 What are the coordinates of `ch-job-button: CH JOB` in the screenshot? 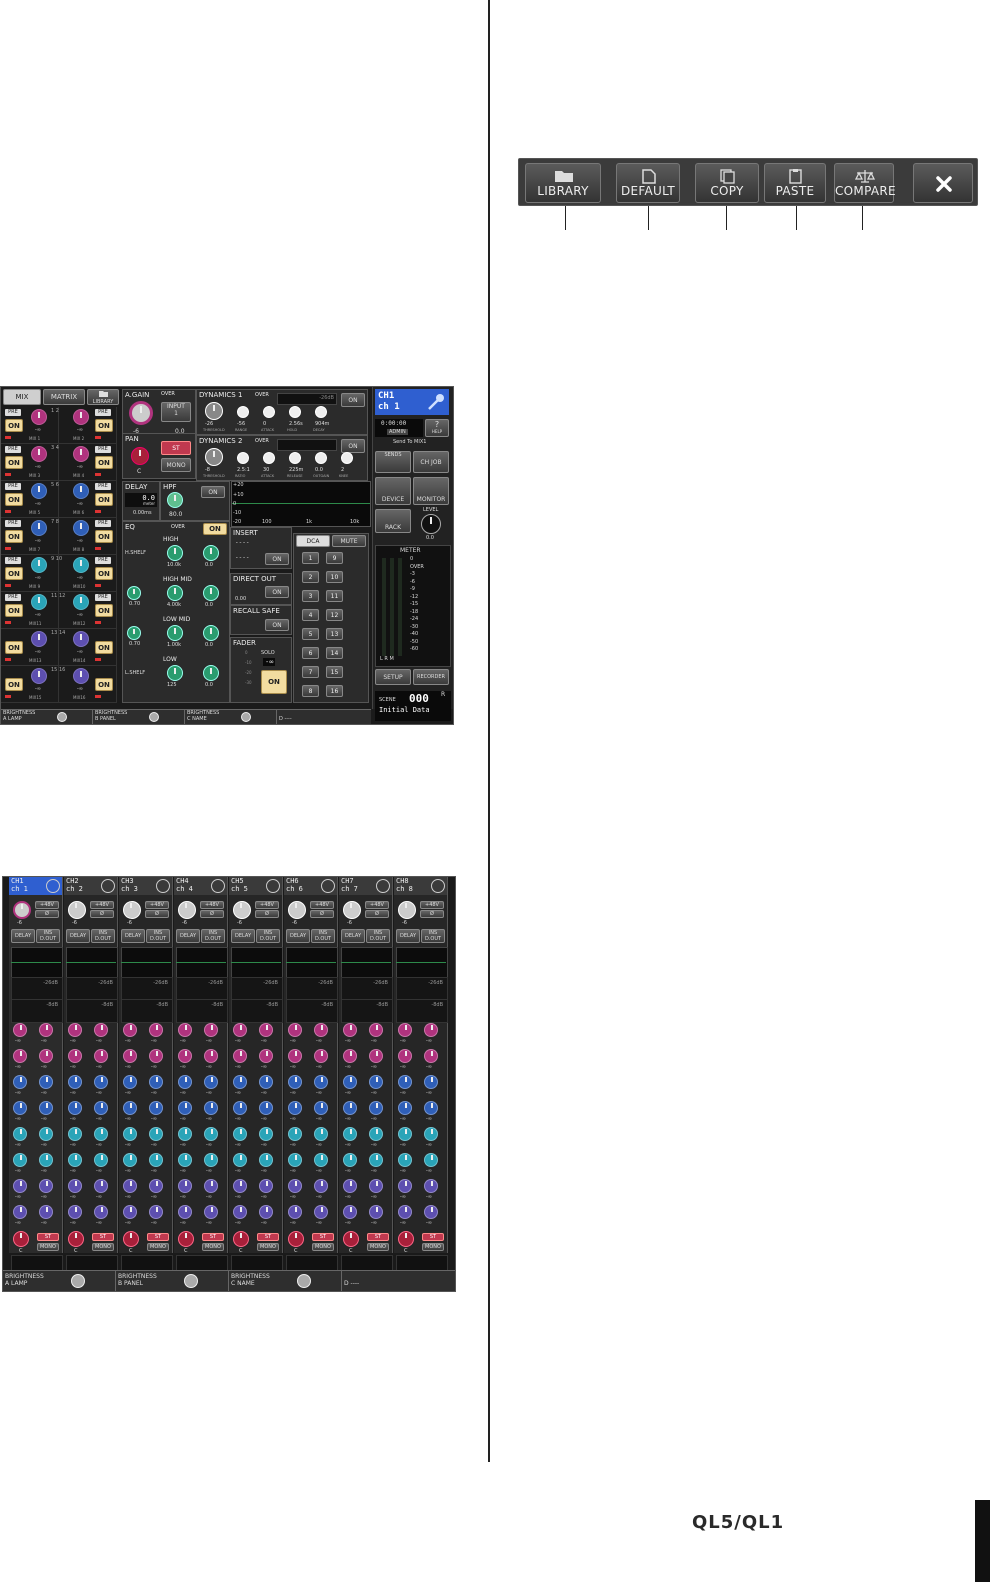 It's located at (431, 462).